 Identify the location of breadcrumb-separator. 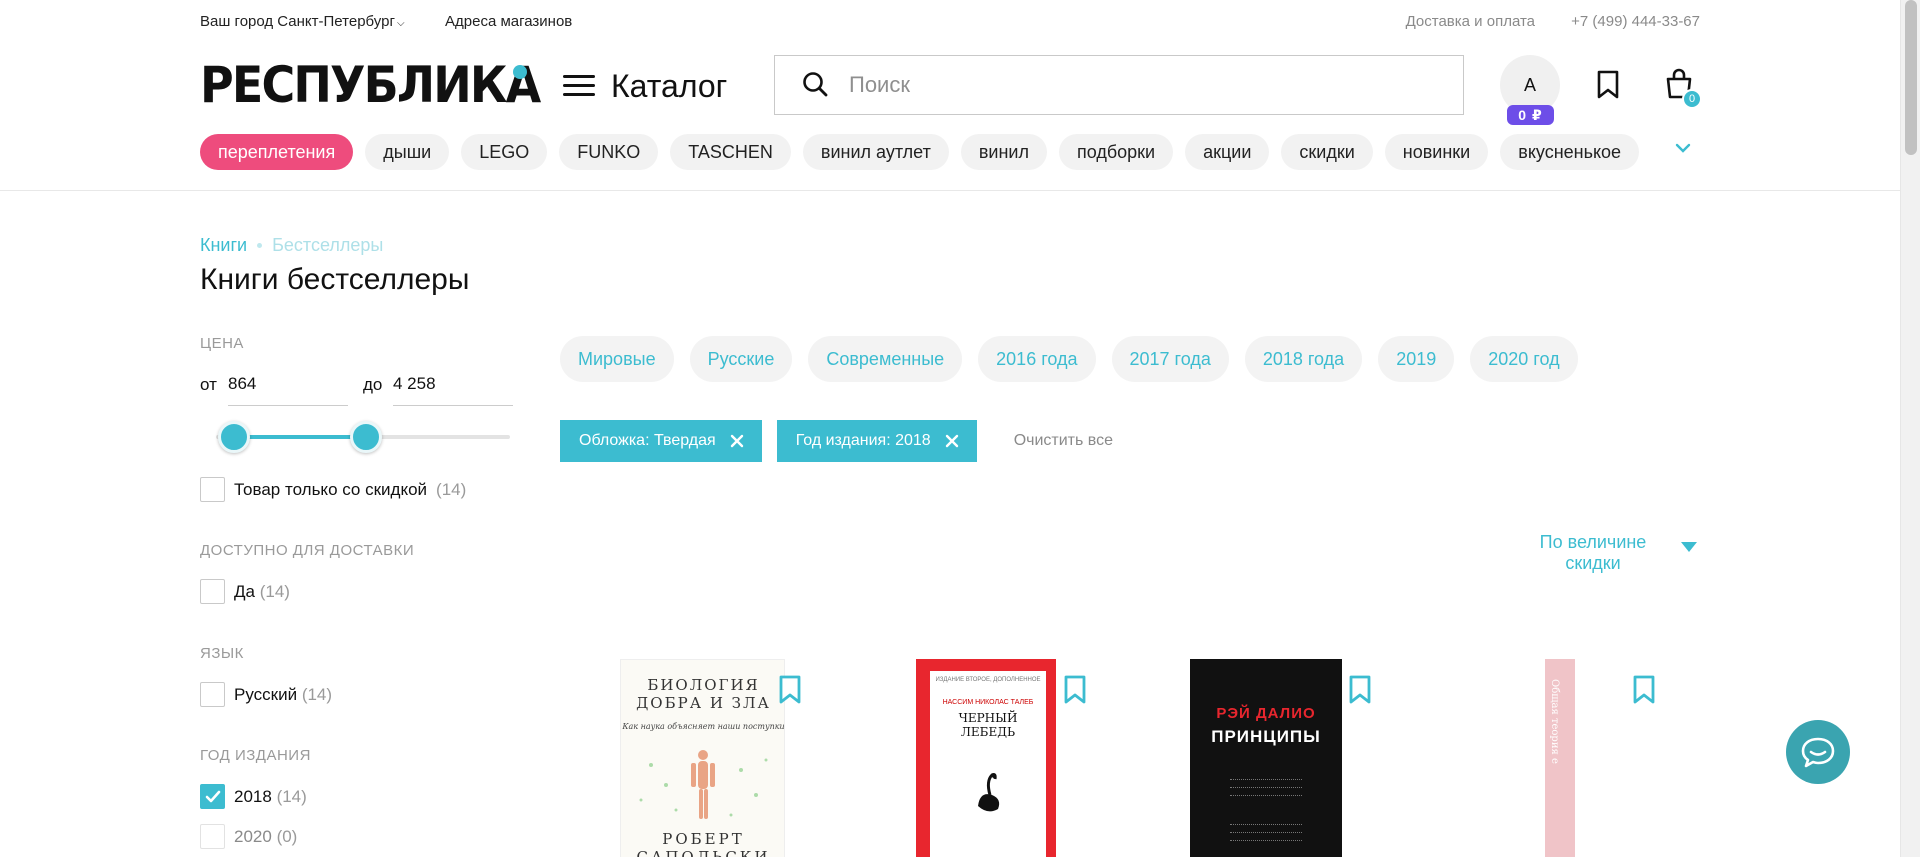
(260, 245).